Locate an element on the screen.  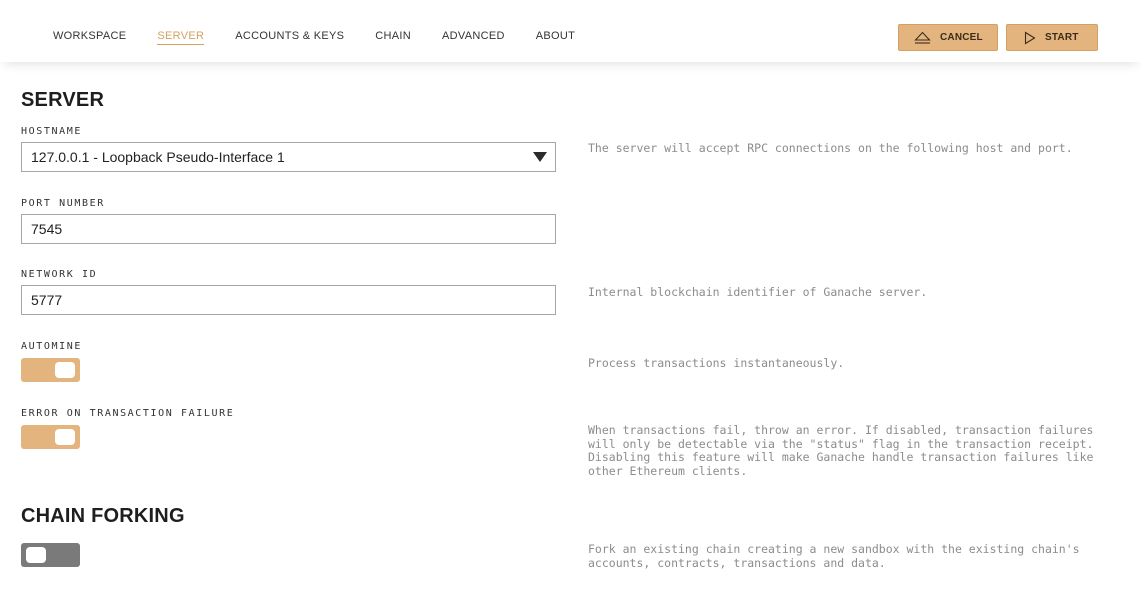
play-icon is located at coordinates (1030, 37).